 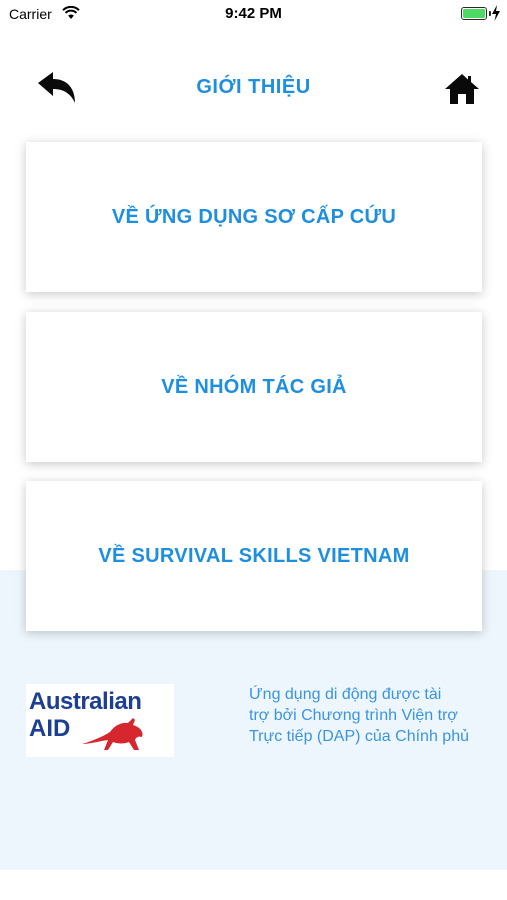 I want to click on logo-text-line1: Australian, so click(x=85, y=701).